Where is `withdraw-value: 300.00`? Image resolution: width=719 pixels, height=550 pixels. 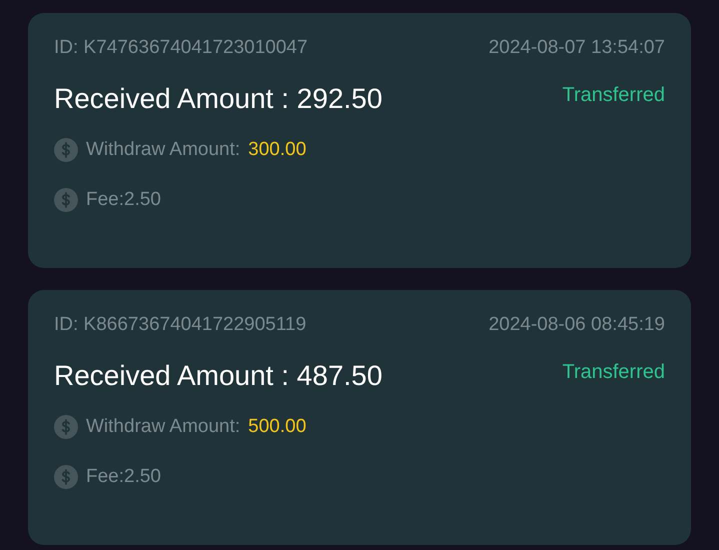 withdraw-value: 300.00 is located at coordinates (277, 150).